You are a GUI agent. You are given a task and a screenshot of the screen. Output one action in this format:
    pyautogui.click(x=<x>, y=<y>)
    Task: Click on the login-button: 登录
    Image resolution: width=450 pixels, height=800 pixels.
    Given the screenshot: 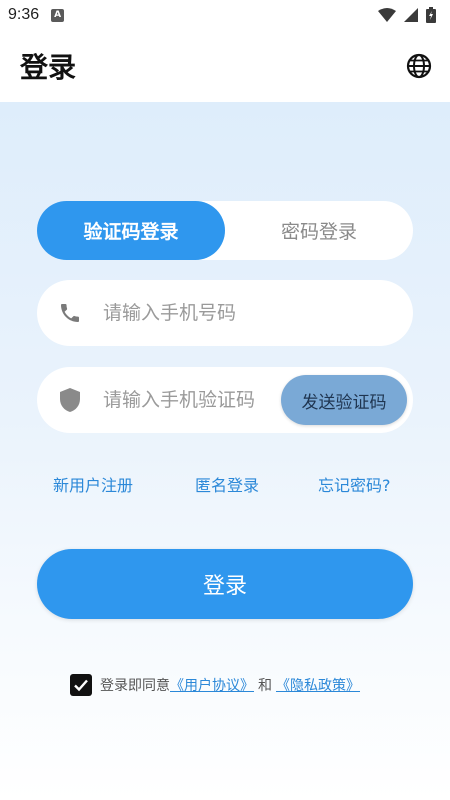 What is the action you would take?
    pyautogui.click(x=225, y=584)
    